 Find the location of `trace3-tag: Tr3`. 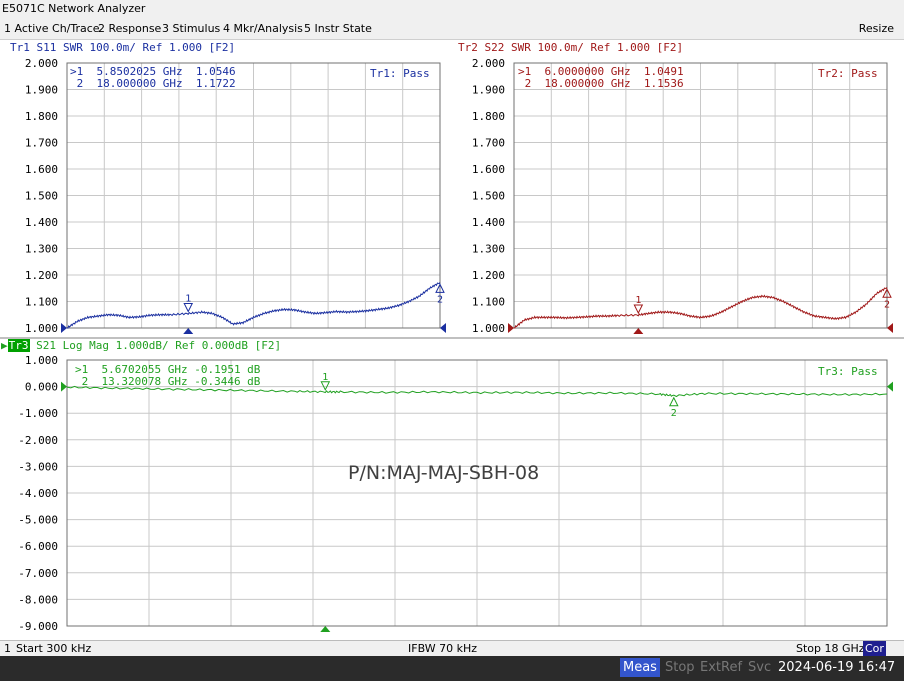

trace3-tag: Tr3 is located at coordinates (18, 345).